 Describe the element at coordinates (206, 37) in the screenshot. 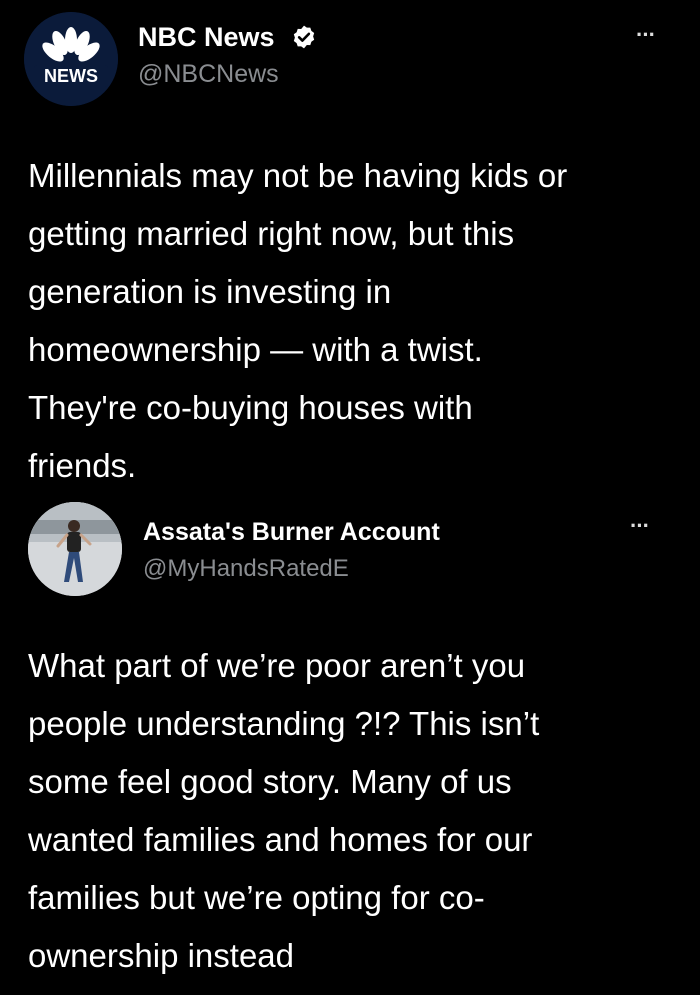

I see `display-name: NBC News` at that location.